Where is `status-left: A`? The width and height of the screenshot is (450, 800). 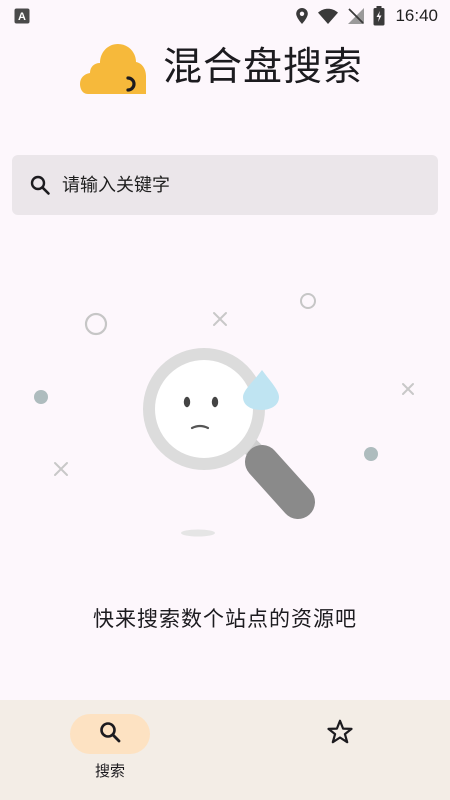
status-left: A is located at coordinates (22, 16).